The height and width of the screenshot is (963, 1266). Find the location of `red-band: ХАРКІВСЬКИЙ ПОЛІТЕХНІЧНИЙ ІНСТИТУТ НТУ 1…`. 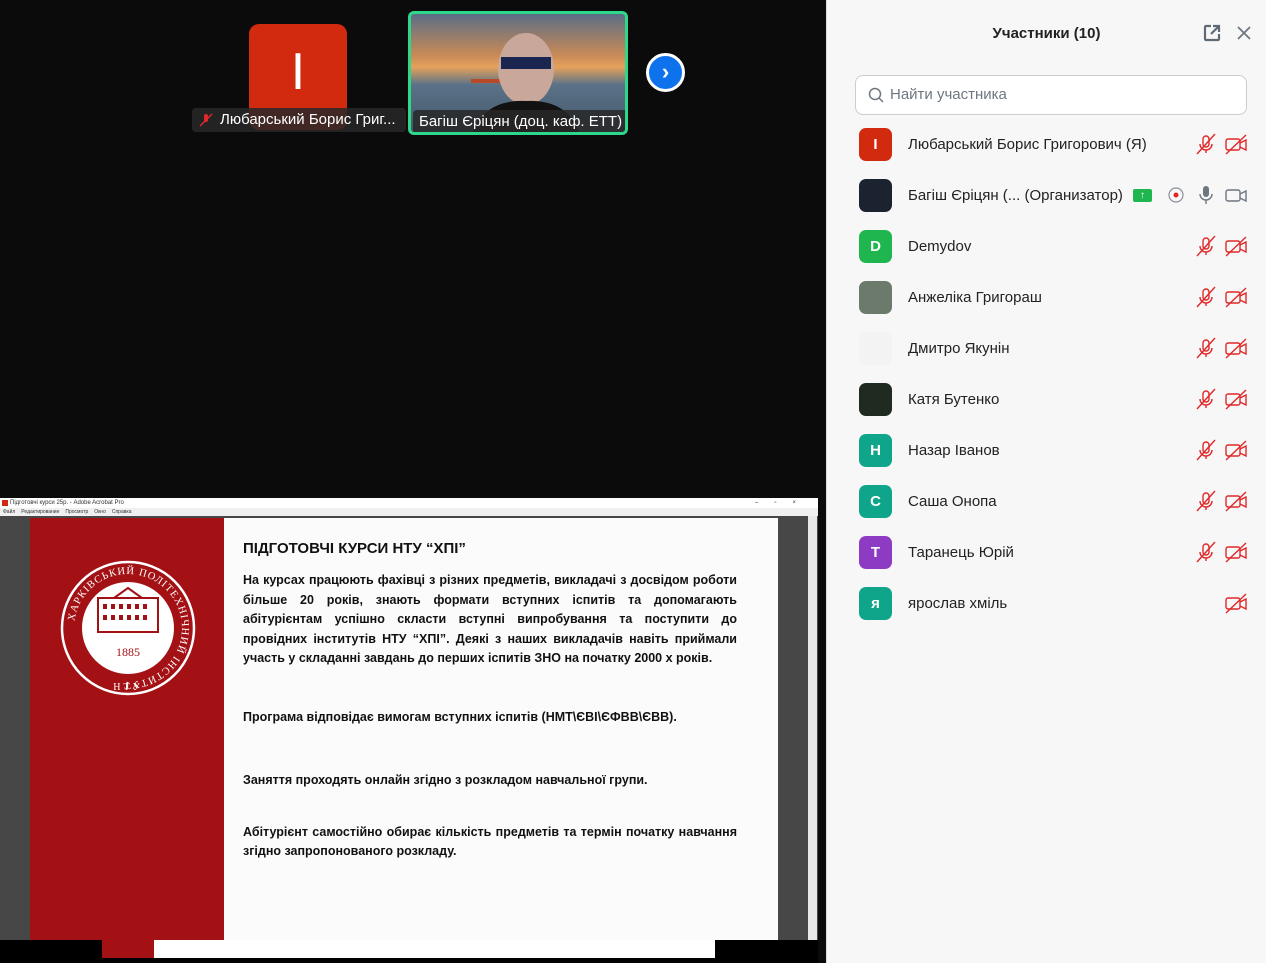

red-band: ХАРКІВСЬКИЙ ПОЛІТЕХНІЧНИЙ ІНСТИТУТ НТУ 1… is located at coordinates (127, 729).